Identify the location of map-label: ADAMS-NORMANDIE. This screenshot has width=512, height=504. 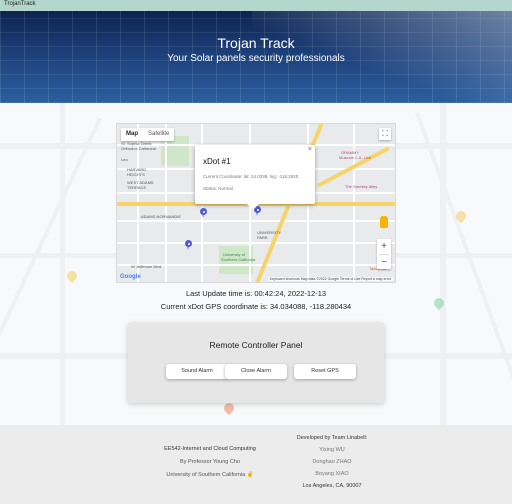
(161, 216).